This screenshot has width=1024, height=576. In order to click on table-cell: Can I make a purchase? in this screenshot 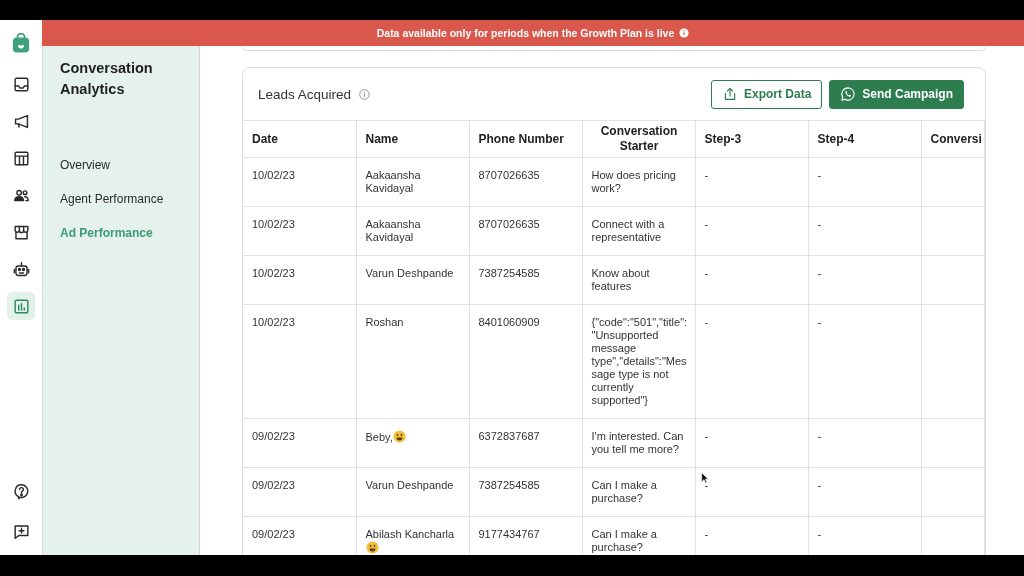, I will do `click(638, 492)`.